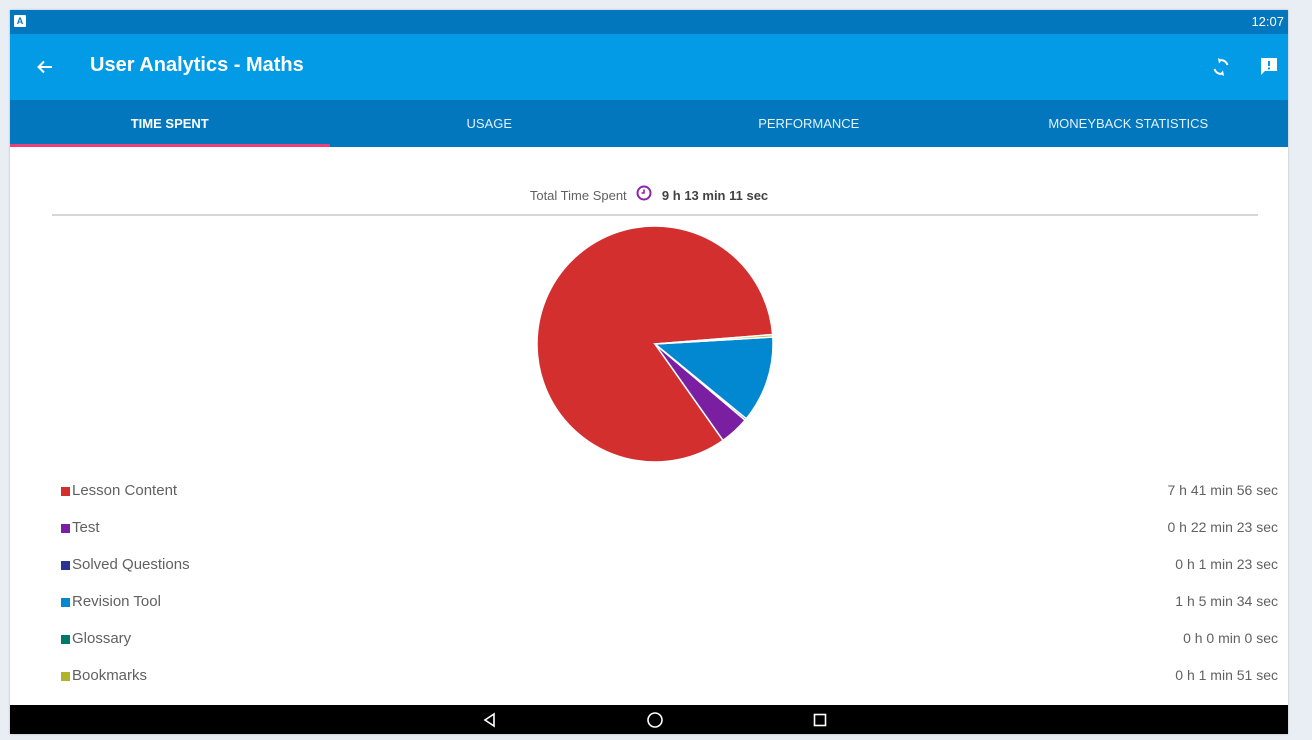 The height and width of the screenshot is (740, 1312). What do you see at coordinates (125, 490) in the screenshot?
I see `legend-label: Lesson Content` at bounding box center [125, 490].